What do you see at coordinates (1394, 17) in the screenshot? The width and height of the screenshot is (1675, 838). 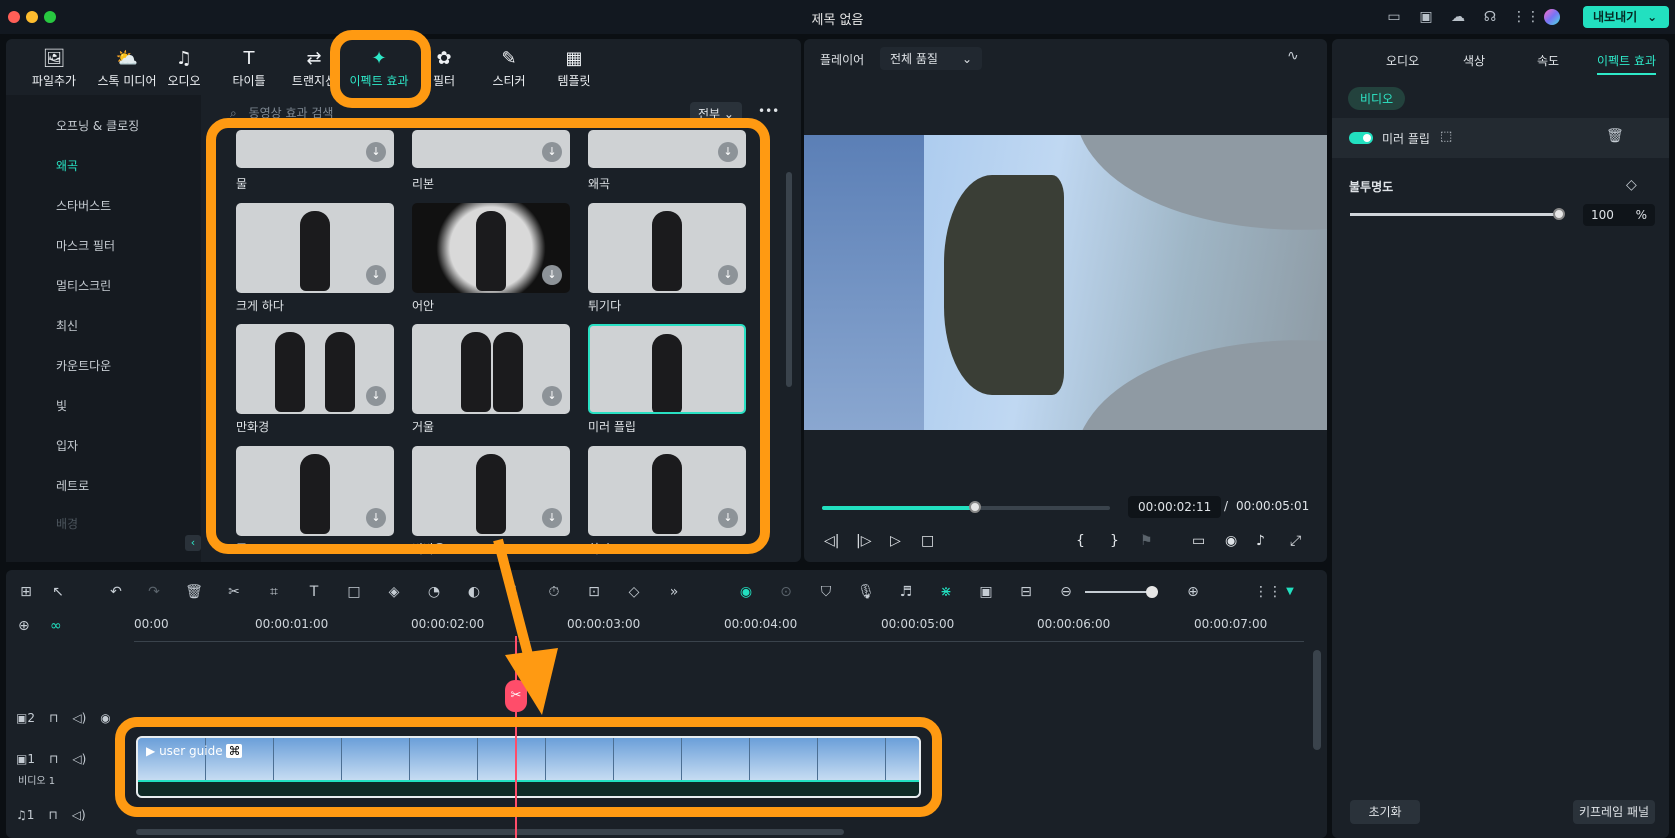 I see `layout-icon: ▭` at bounding box center [1394, 17].